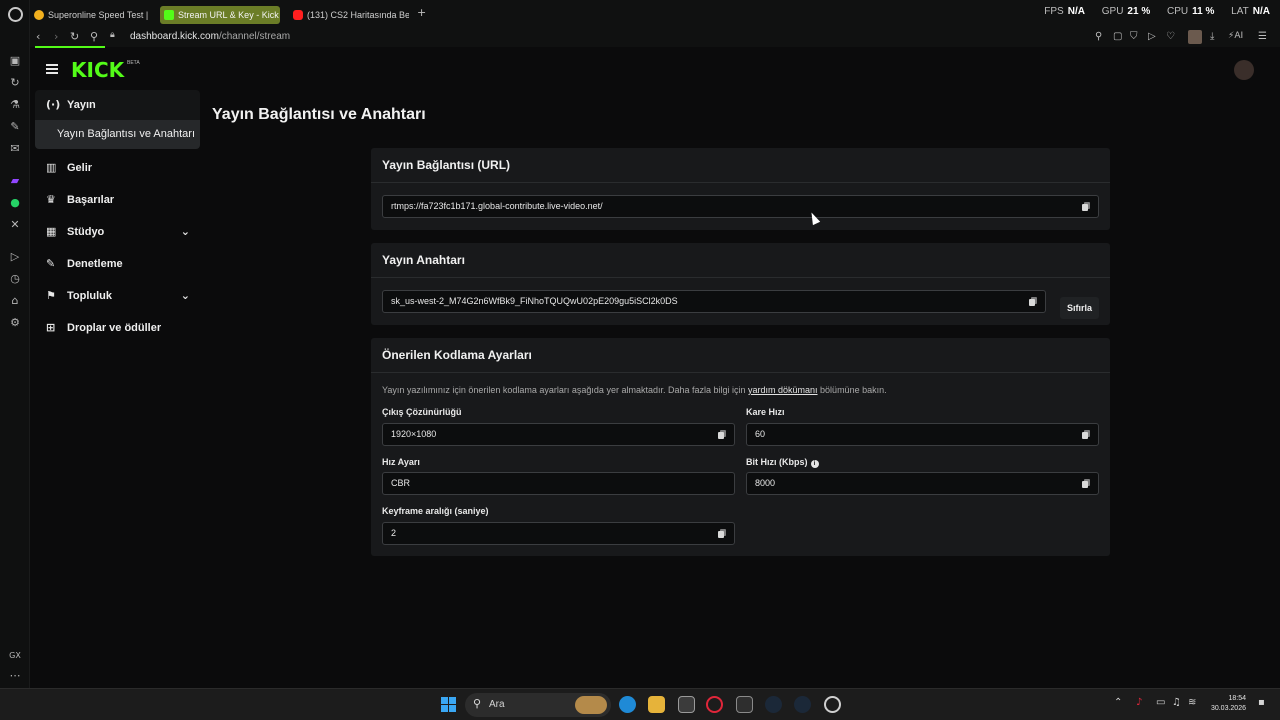 This screenshot has width=1280, height=720. Describe the element at coordinates (922, 434) in the screenshot. I see `framerate-field: 60` at that location.